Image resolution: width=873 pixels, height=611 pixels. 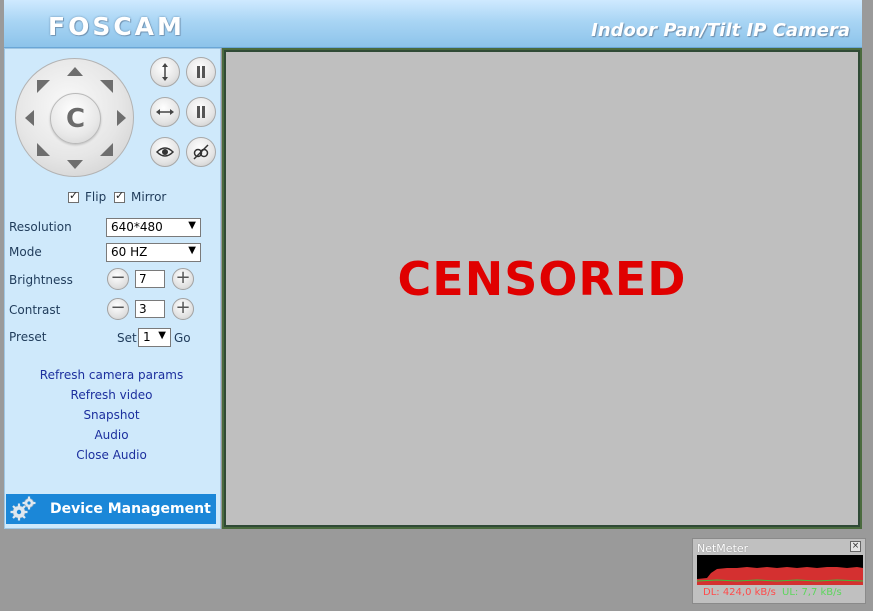 What do you see at coordinates (720, 30) in the screenshot?
I see `header-title: Indoor Pan/Tilt IP Camera` at bounding box center [720, 30].